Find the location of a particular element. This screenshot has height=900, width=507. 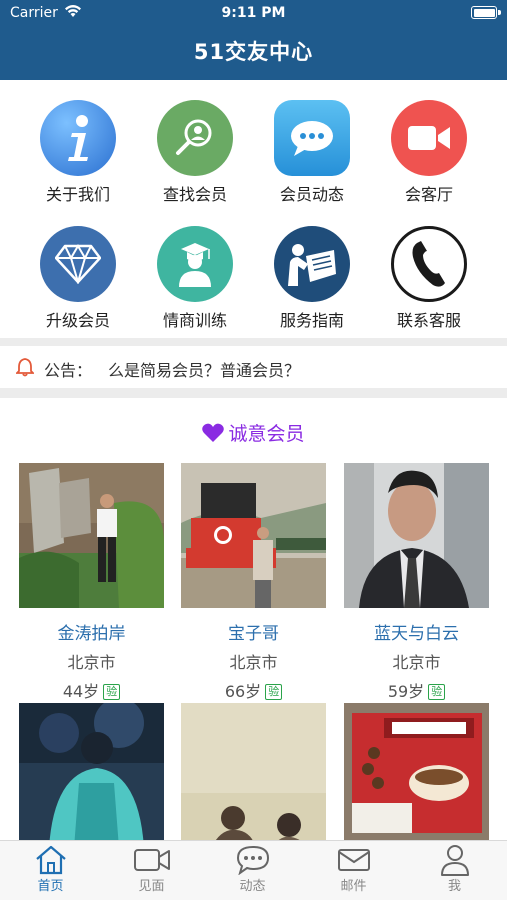

tab-meet: 见面 is located at coordinates (151, 870).